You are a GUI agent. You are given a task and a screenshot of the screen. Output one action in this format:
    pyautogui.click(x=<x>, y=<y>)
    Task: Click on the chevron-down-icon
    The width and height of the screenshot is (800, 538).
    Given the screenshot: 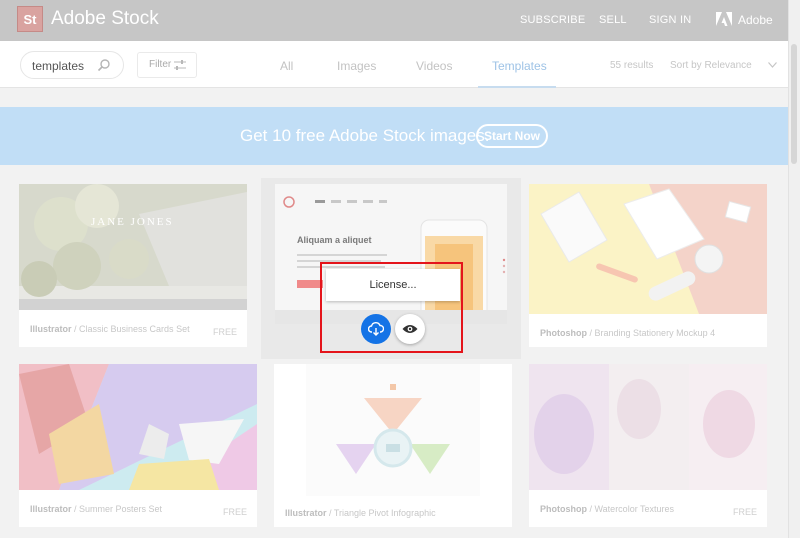 What is the action you would take?
    pyautogui.click(x=772, y=65)
    